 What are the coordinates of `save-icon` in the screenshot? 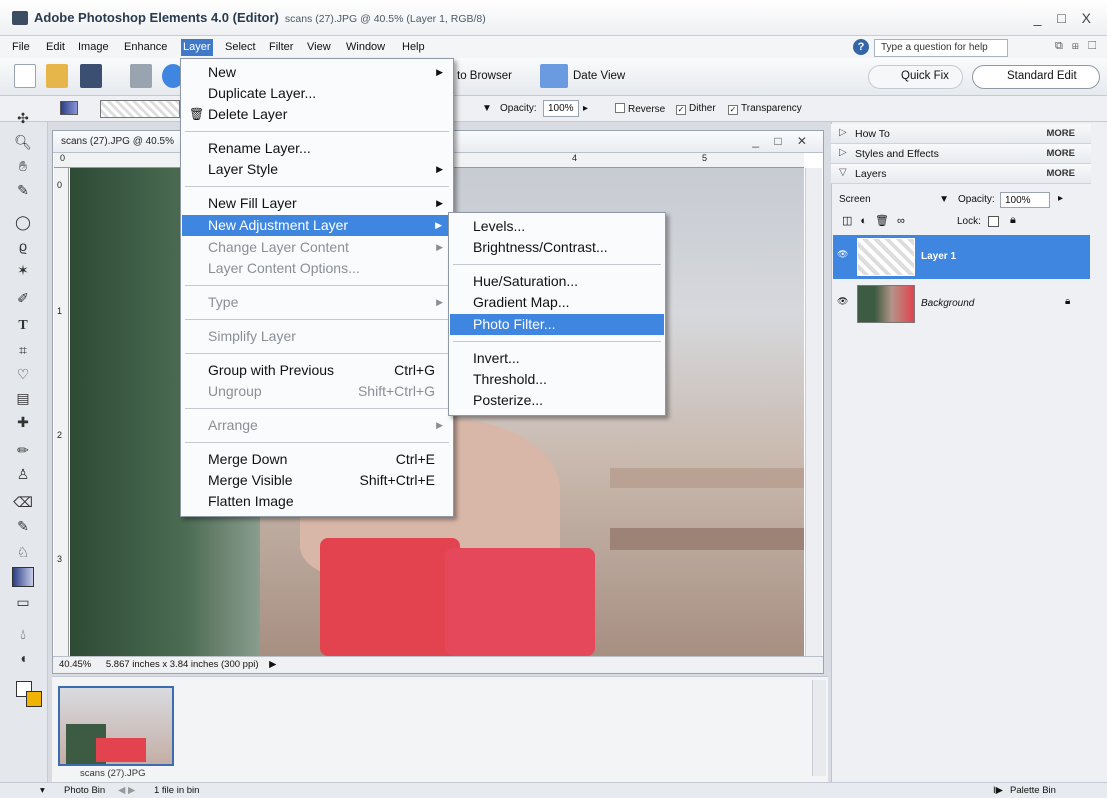 It's located at (91, 76).